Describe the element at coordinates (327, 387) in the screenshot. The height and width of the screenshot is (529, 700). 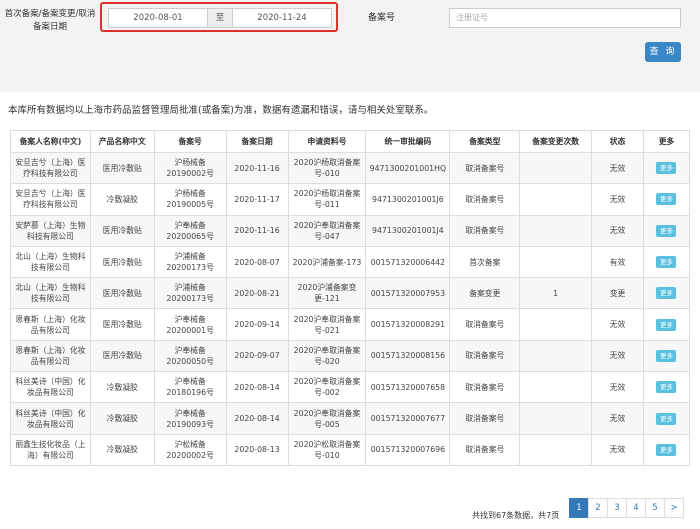
I see `table-cell: 2020沪奉取消备案号-002` at that location.